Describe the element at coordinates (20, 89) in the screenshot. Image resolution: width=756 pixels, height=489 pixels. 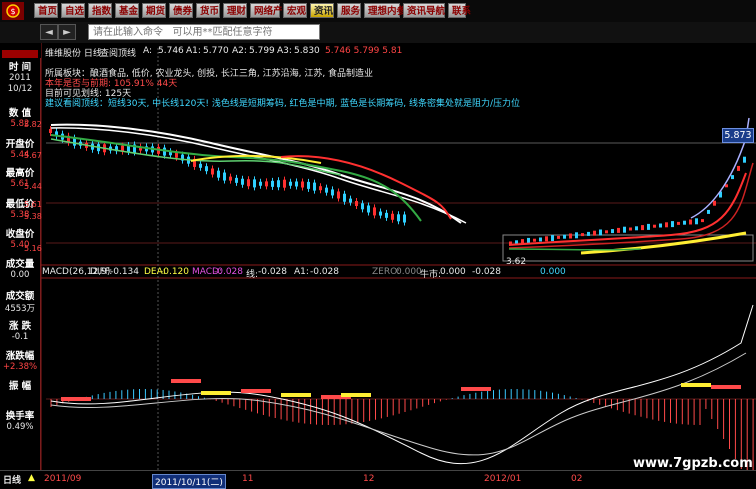
I see `sidebar-value2-1: 10/12` at that location.